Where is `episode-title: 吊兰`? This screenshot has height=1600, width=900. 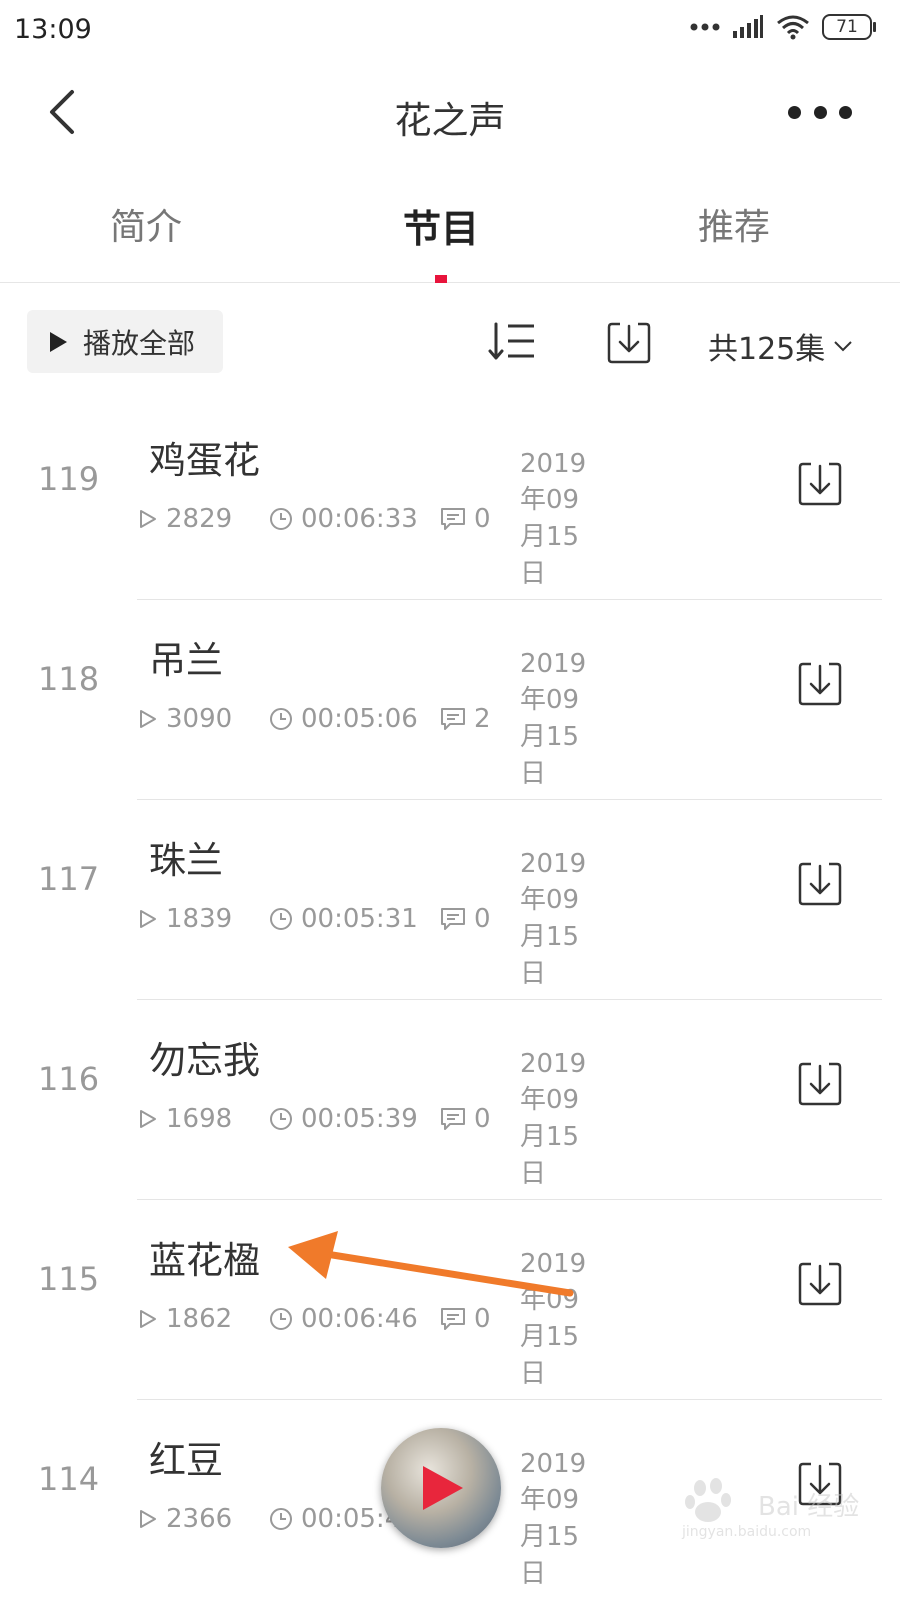 episode-title: 吊兰 is located at coordinates (186, 660).